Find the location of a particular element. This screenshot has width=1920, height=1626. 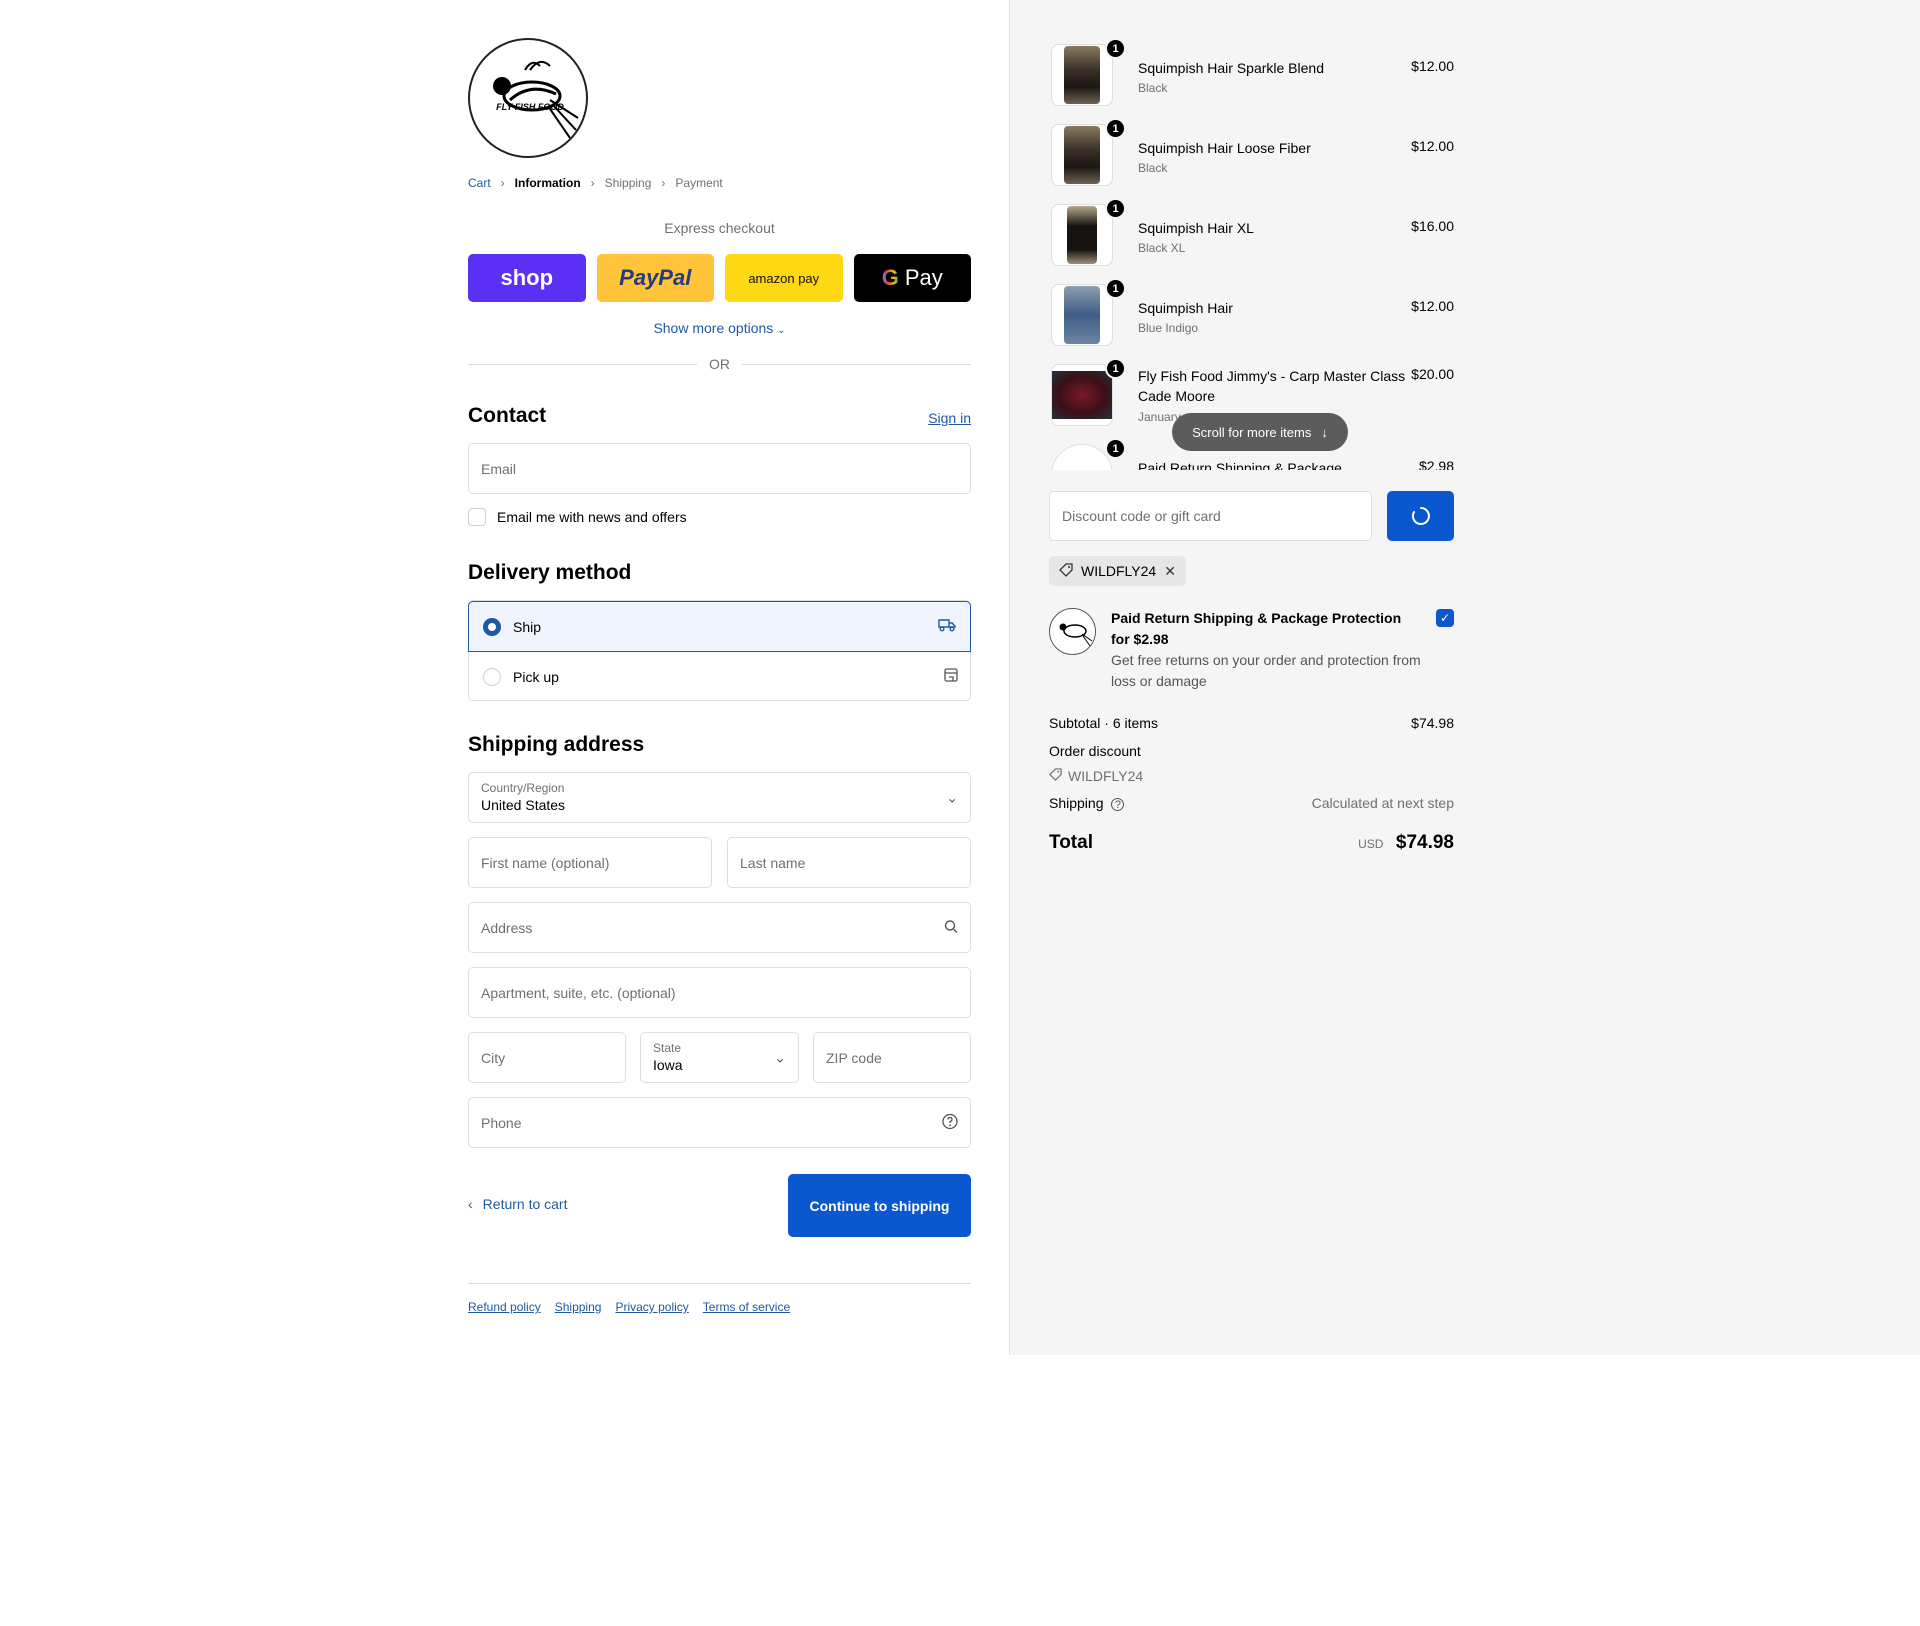

phone-field: Phone is located at coordinates (719, 1122).